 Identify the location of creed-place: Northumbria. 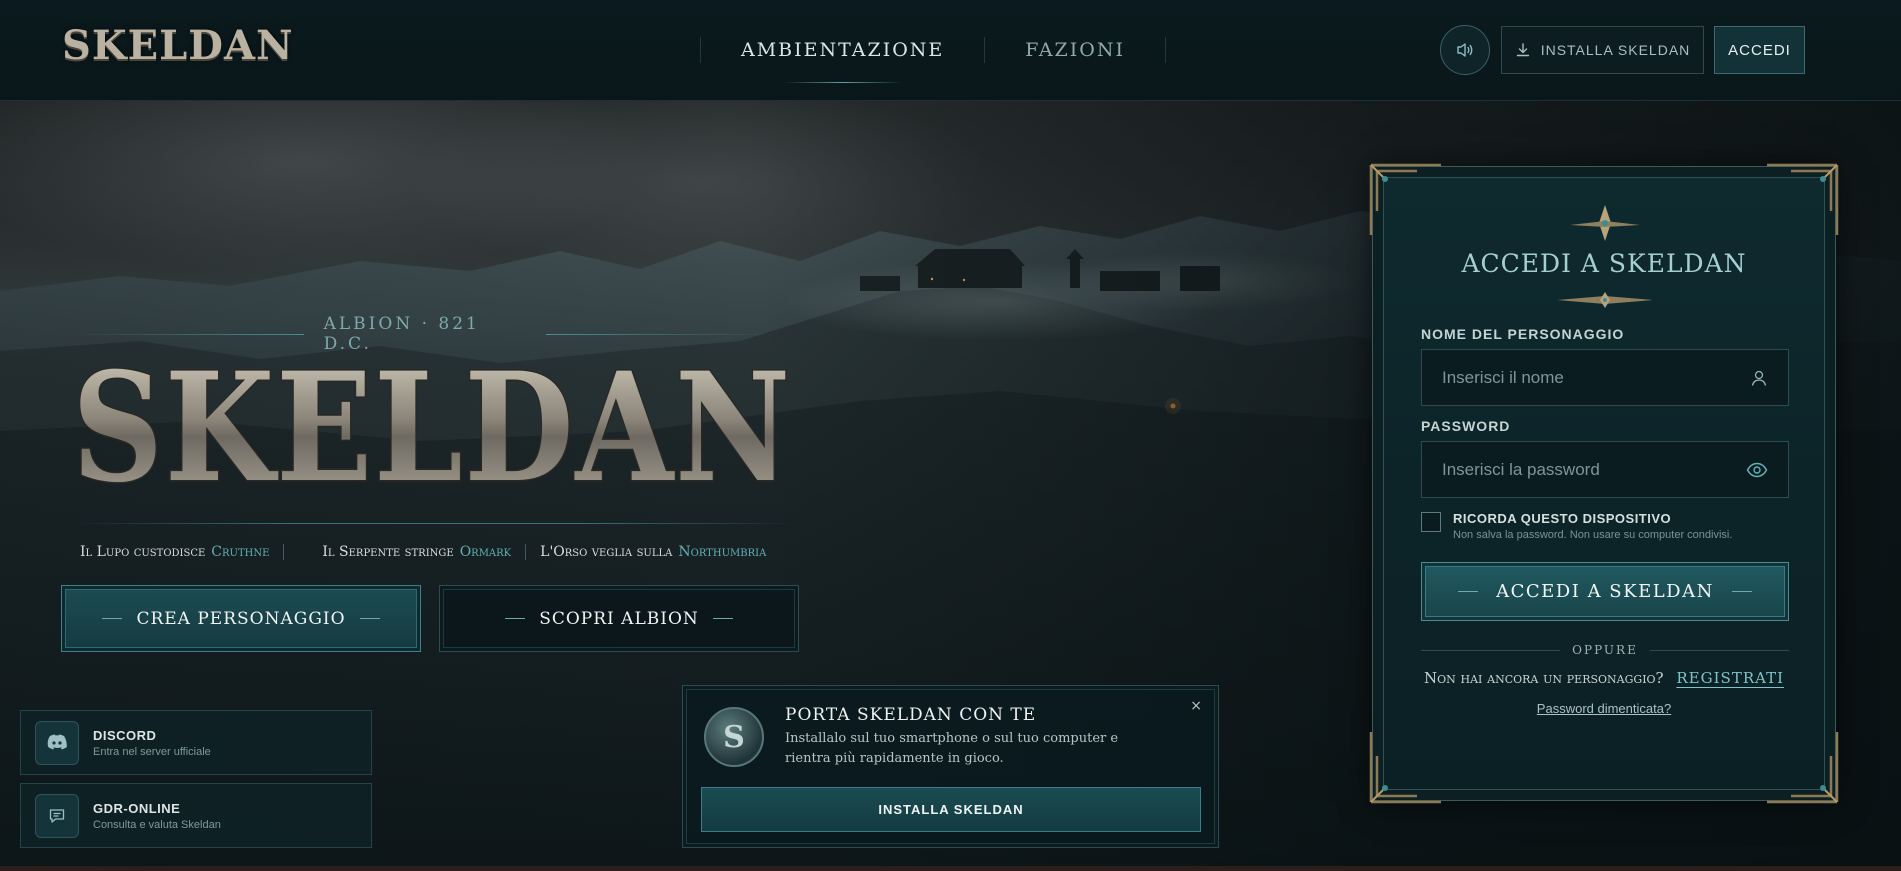
(722, 552).